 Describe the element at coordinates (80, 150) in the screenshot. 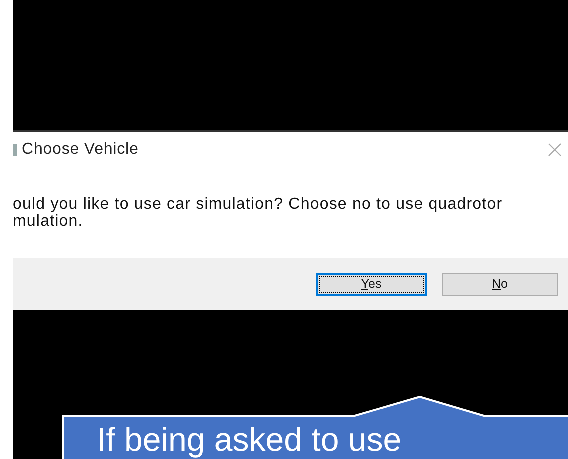

I see `window-title: Choose Vehicle` at that location.